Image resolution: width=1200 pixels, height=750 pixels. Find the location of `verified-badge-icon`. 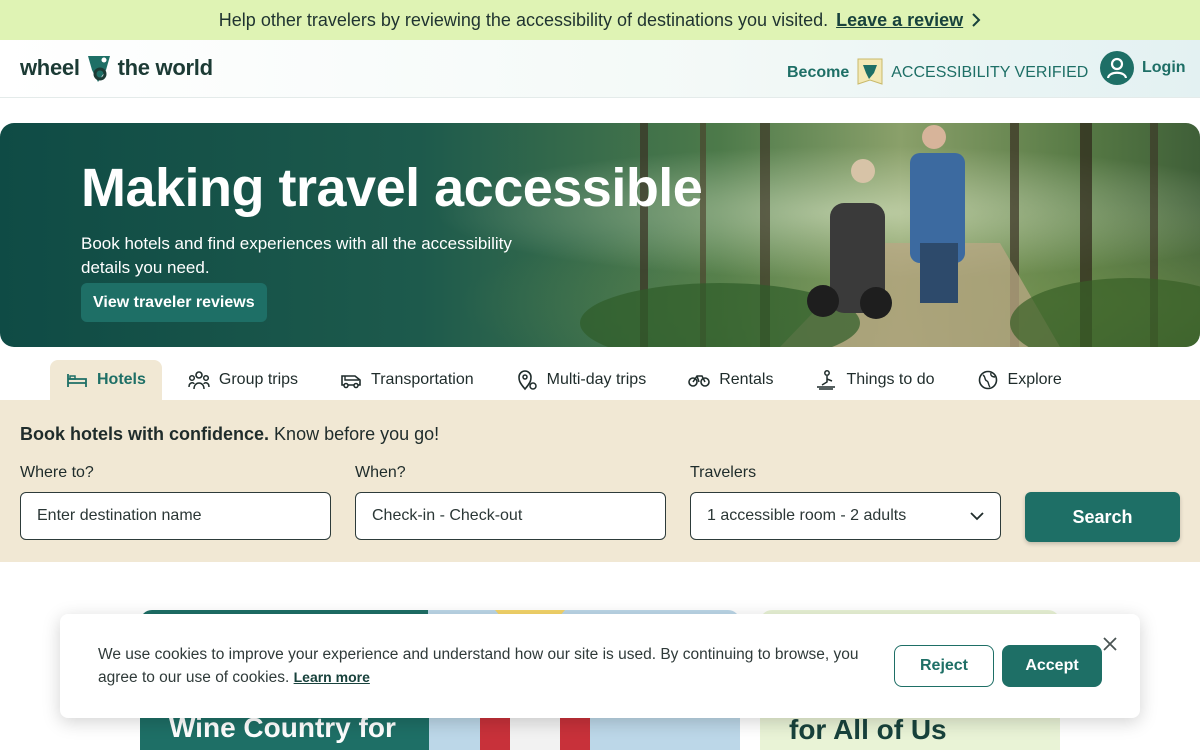

verified-badge-icon is located at coordinates (870, 71).